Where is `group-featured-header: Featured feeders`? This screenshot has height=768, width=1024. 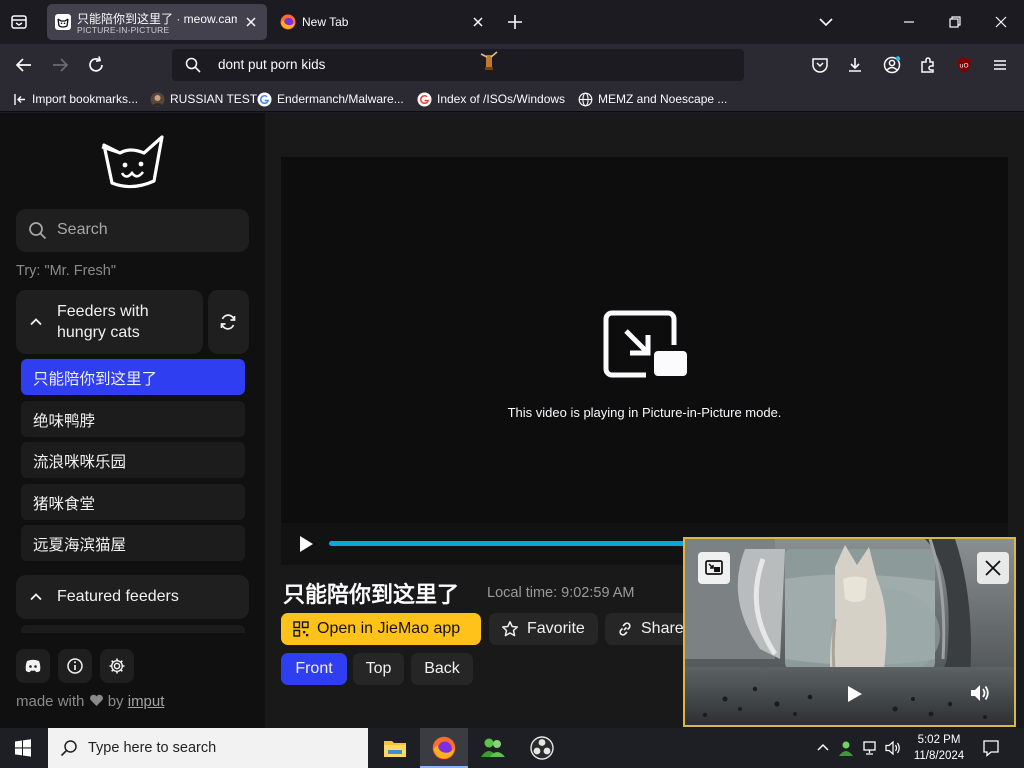
group-featured-header: Featured feeders is located at coordinates (132, 597).